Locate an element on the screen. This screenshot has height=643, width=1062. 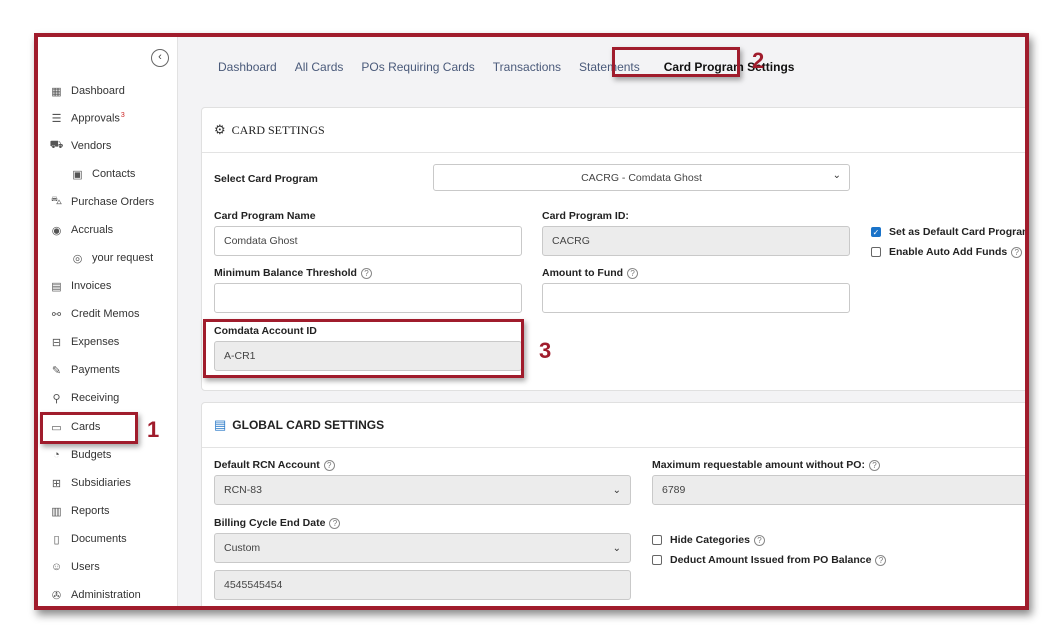
annotation-number-3: 3 is located at coordinates (545, 350).